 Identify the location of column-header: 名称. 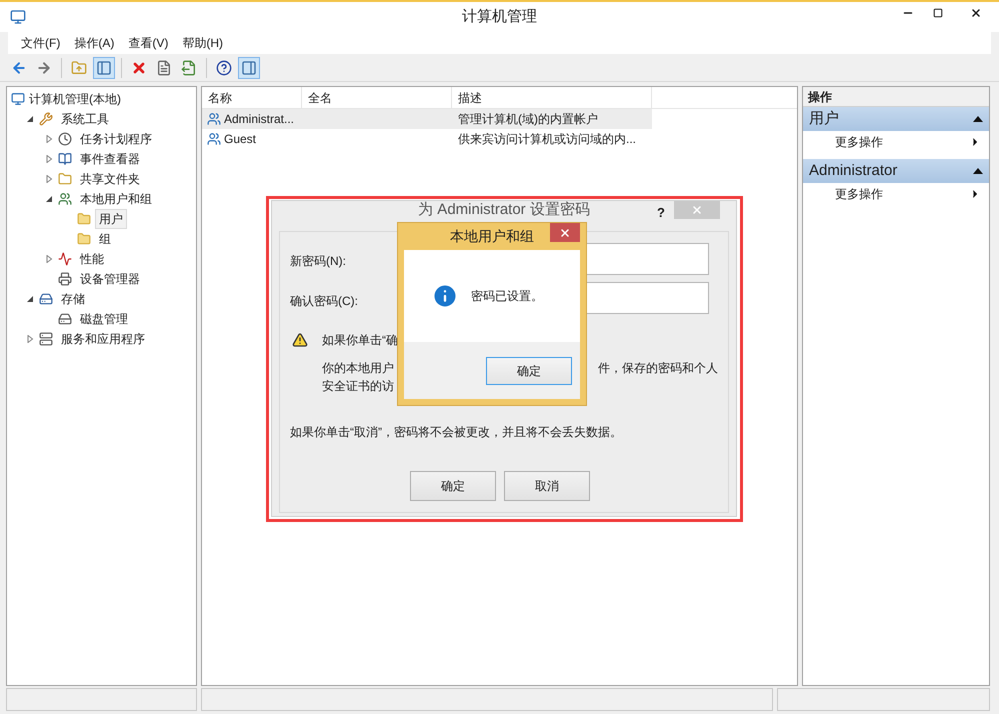
(252, 97).